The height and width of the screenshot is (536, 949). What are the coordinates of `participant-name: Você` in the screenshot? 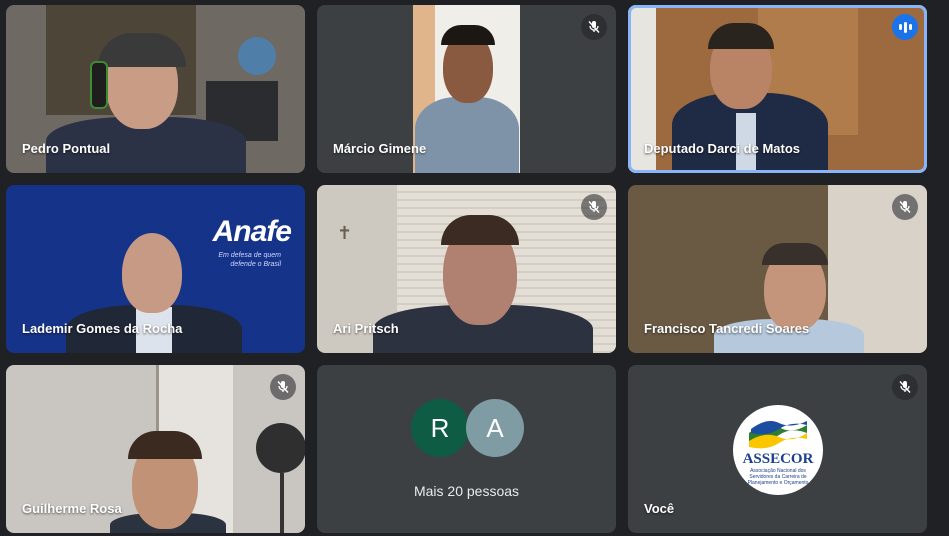 It's located at (659, 508).